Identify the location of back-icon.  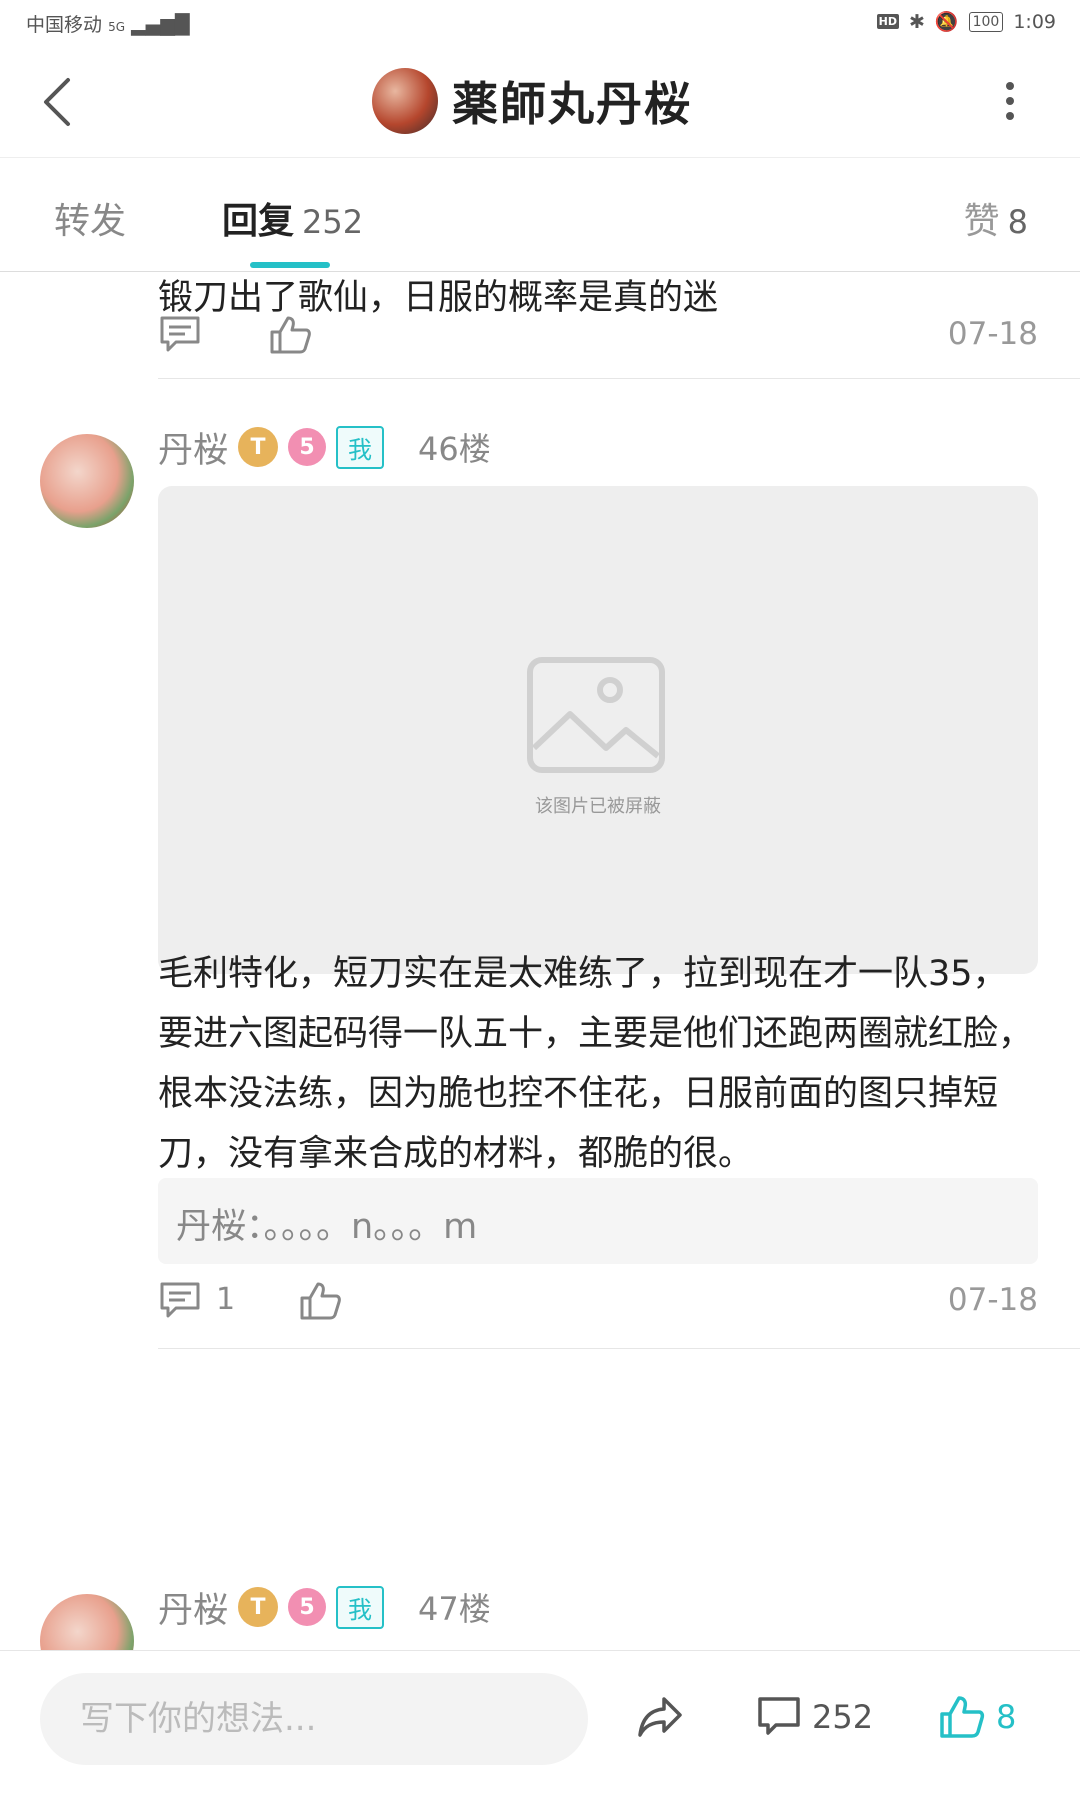
(58, 102).